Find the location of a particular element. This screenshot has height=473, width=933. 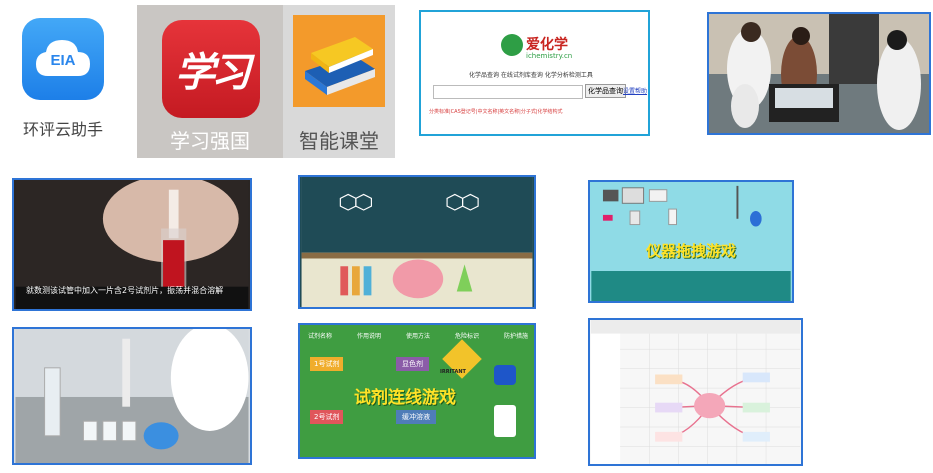

eia-icon-text: EIA is located at coordinates (63, 60).